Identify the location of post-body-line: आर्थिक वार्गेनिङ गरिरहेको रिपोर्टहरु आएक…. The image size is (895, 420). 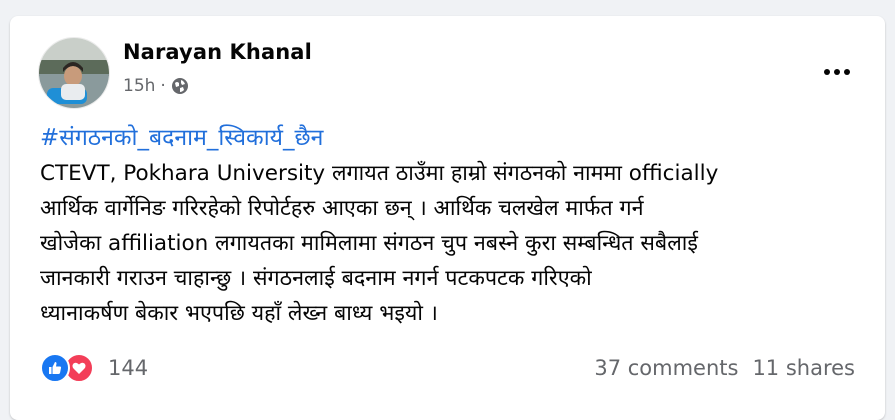
(342, 208).